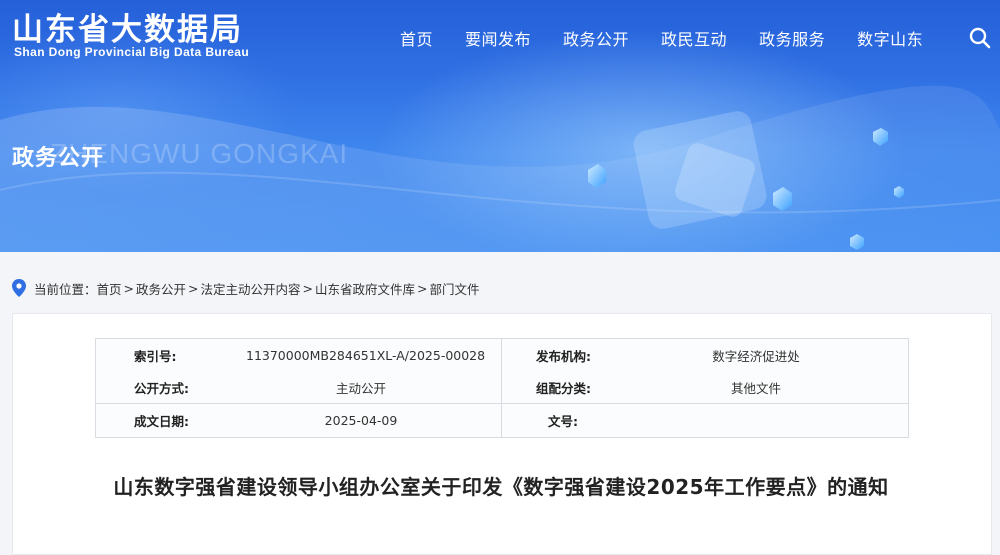 This screenshot has height=555, width=1000. What do you see at coordinates (360, 388) in the screenshot?
I see `meta-value-mode: 主动公开` at bounding box center [360, 388].